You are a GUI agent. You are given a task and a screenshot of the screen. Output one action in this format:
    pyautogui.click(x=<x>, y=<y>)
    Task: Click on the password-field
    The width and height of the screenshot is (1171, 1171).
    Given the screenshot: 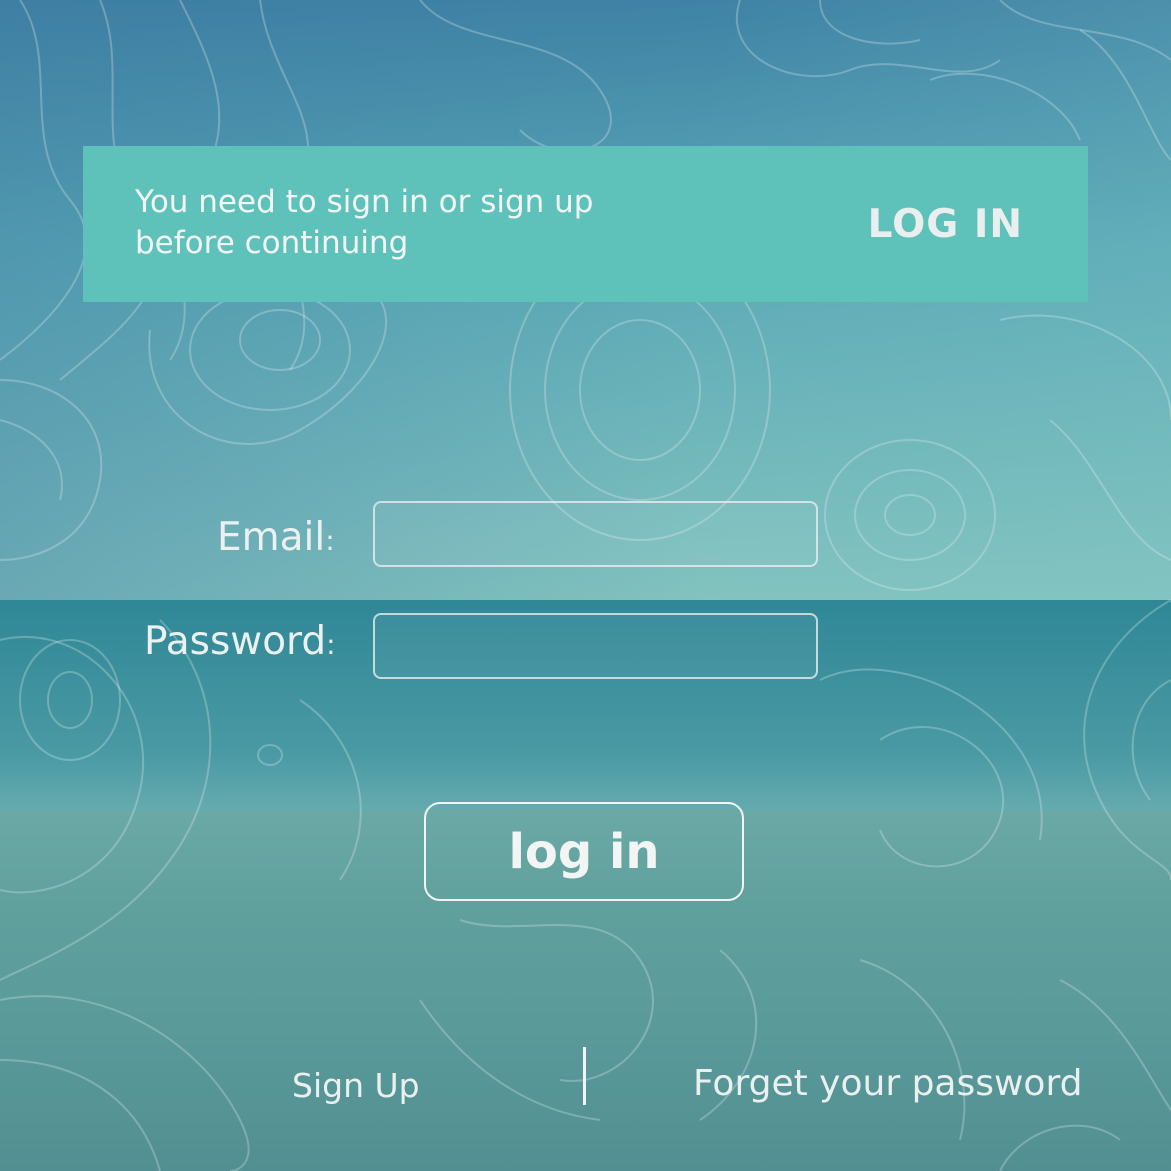 What is the action you would take?
    pyautogui.click(x=595, y=646)
    